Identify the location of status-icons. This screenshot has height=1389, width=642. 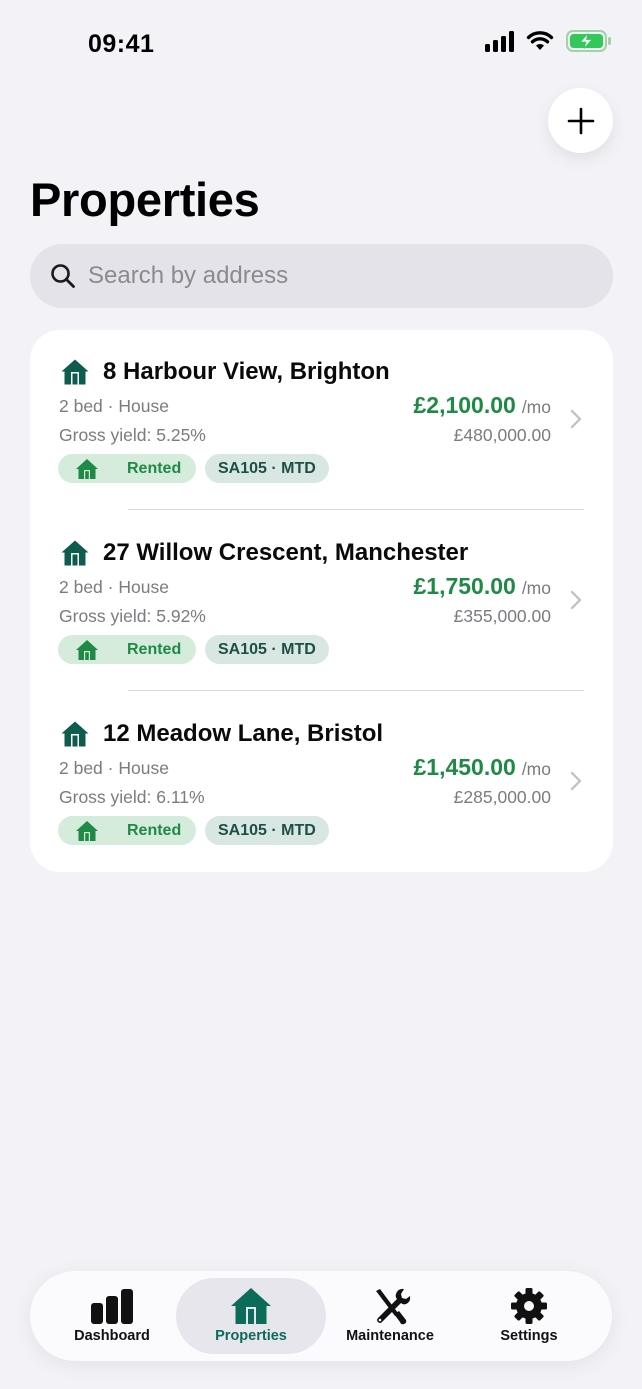
(548, 41).